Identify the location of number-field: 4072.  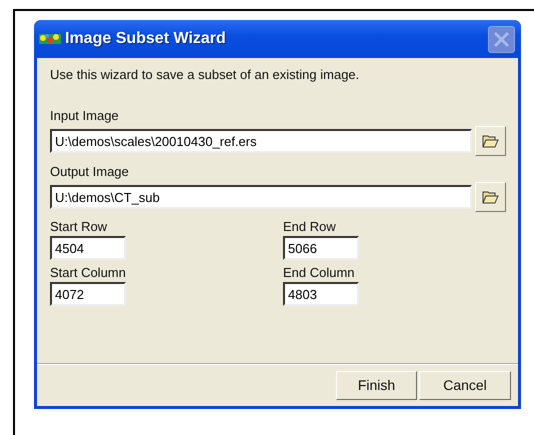
(88, 294).